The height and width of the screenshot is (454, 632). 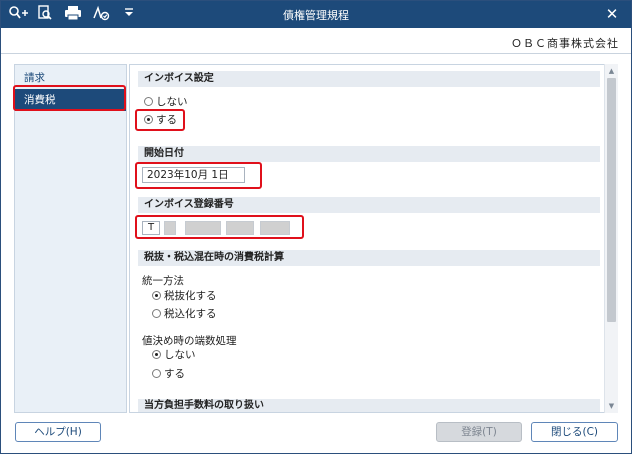 I want to click on rounding-label: 値決め時の端数処理, so click(x=189, y=341).